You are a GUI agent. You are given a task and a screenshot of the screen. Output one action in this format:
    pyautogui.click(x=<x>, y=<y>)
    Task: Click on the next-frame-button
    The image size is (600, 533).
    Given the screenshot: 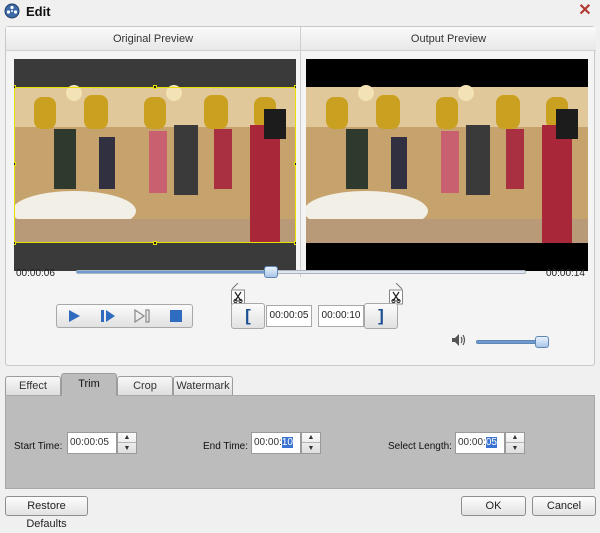 What is the action you would take?
    pyautogui.click(x=142, y=316)
    